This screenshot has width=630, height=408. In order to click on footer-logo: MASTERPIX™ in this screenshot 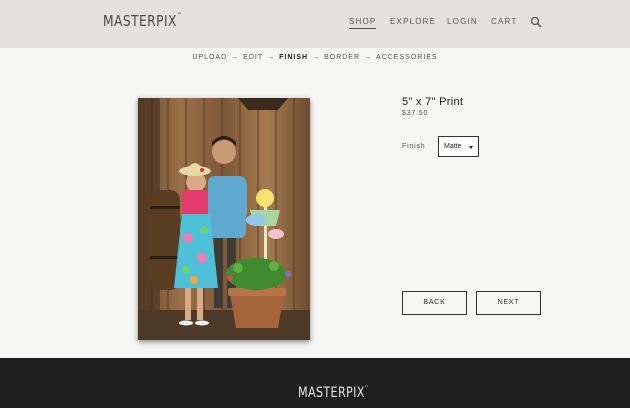, I will do `click(333, 393)`.